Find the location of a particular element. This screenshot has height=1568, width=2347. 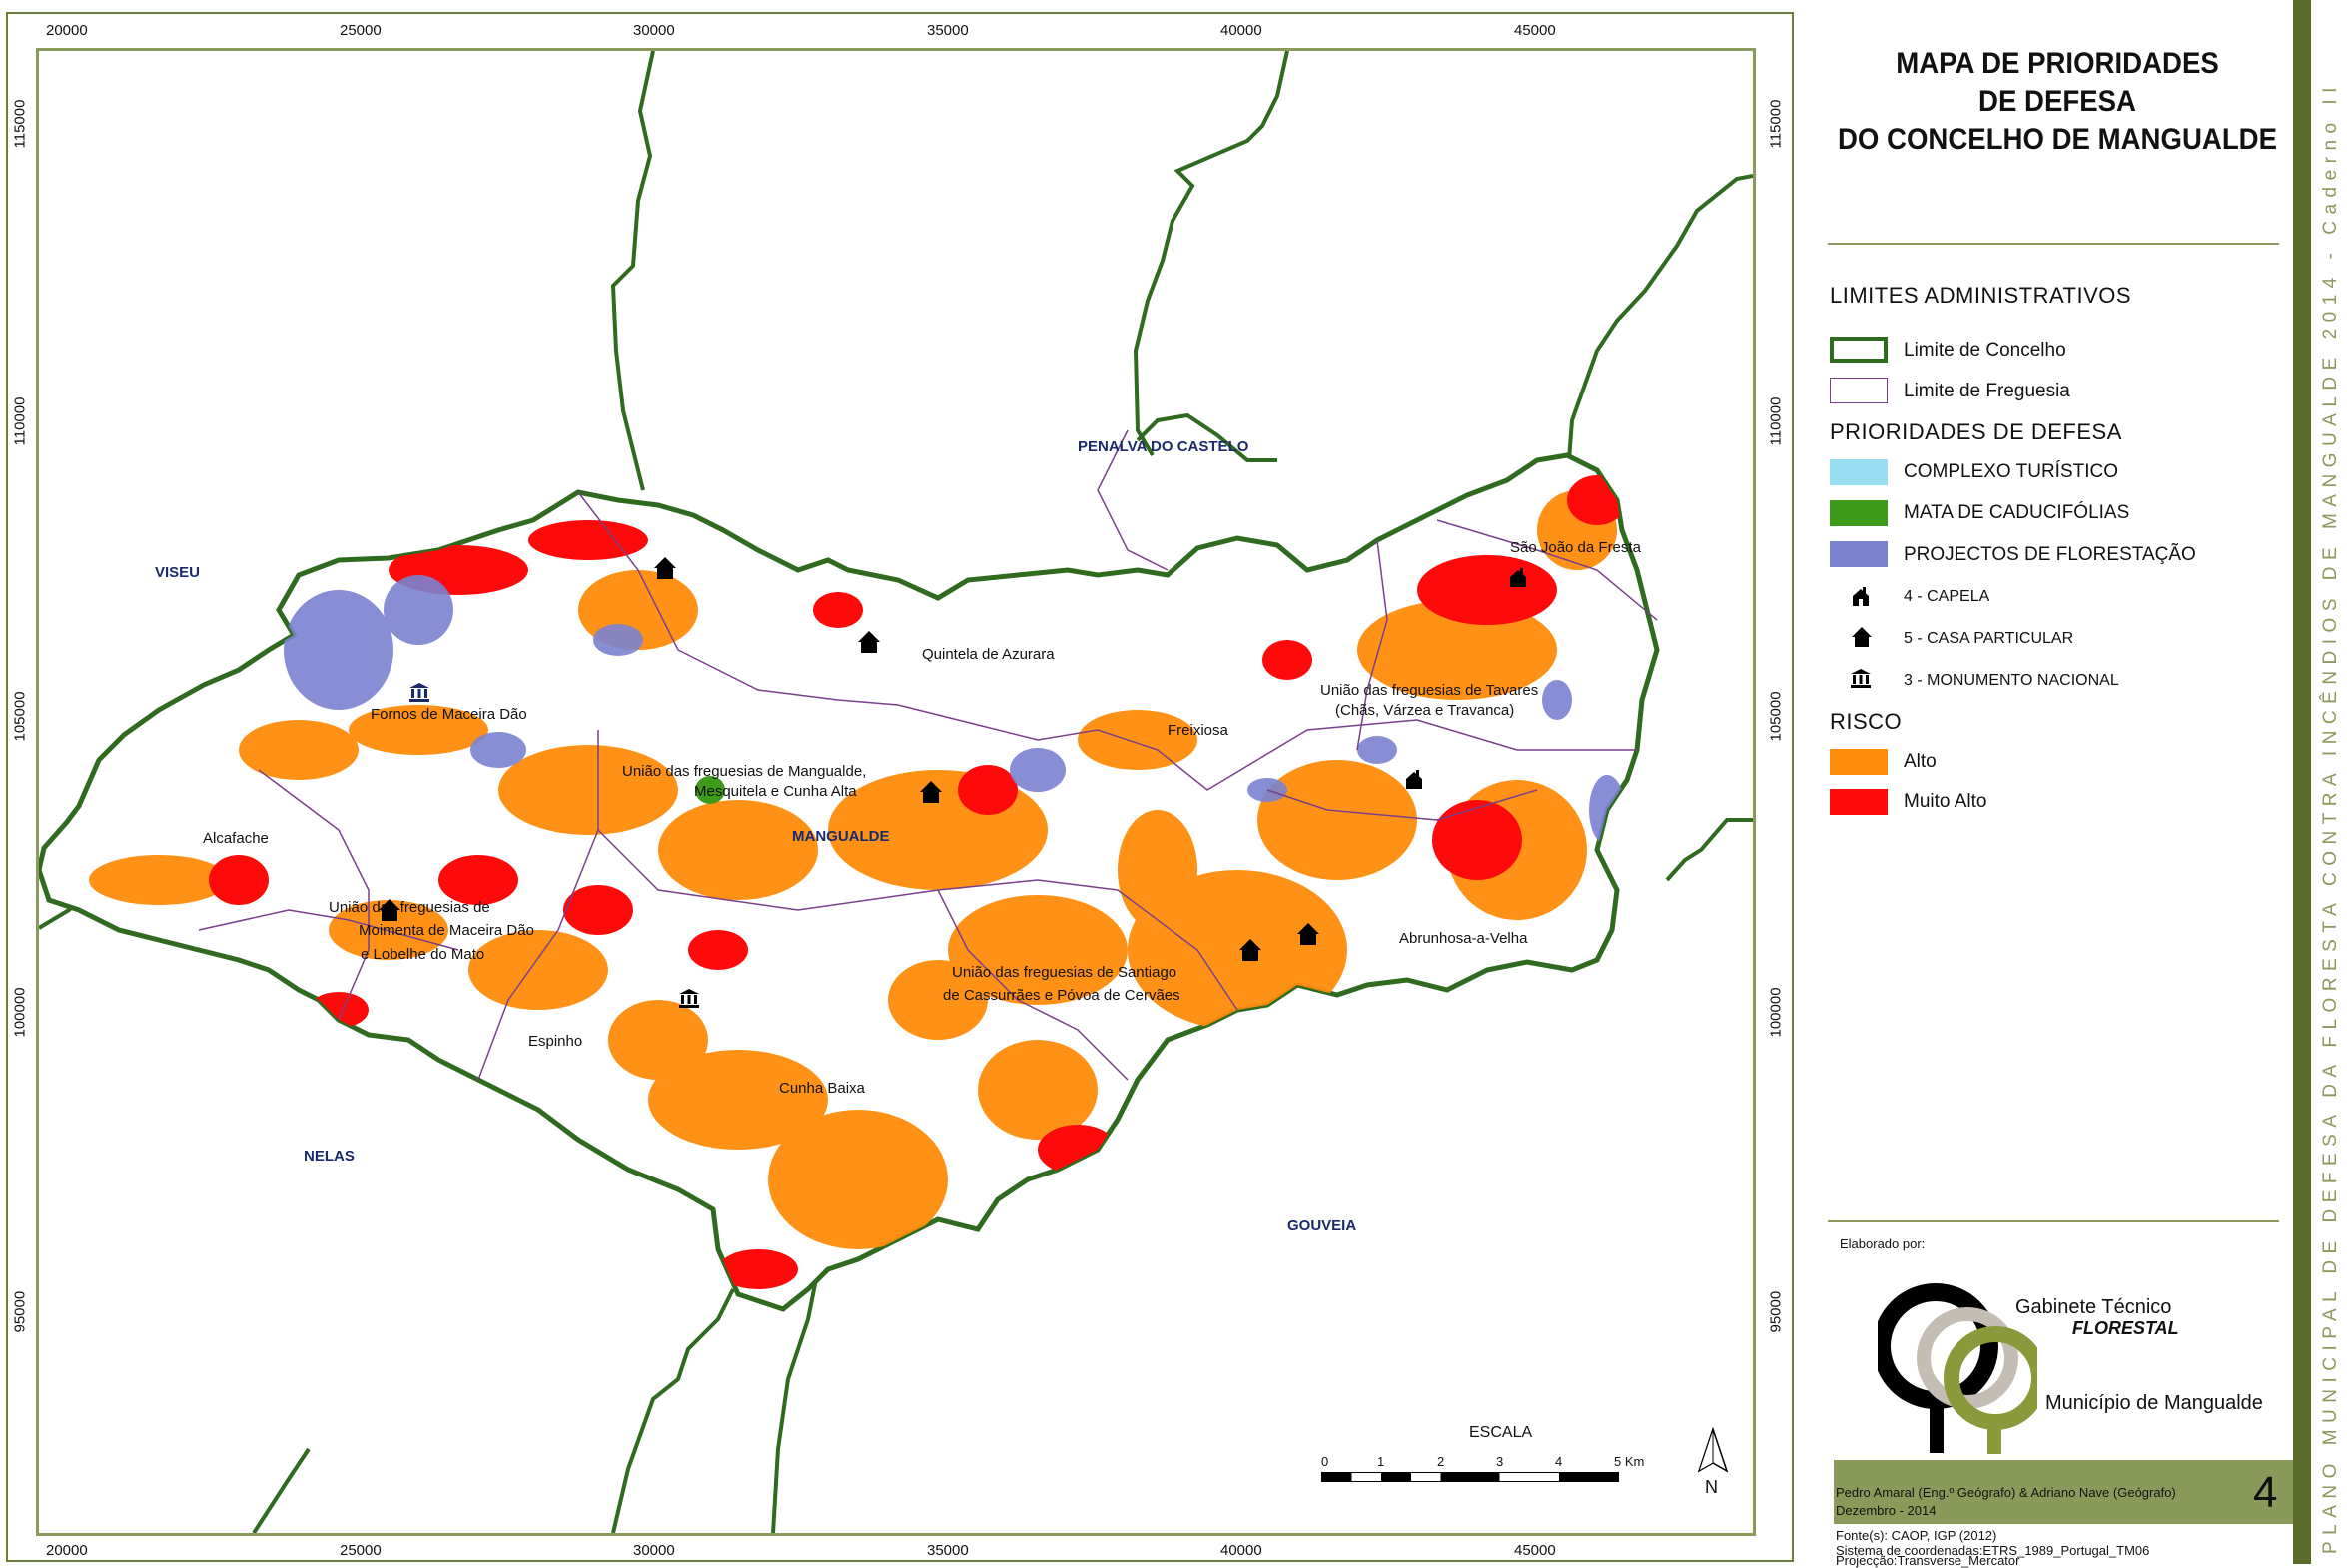

gtf-logo is located at coordinates (1960, 1370).